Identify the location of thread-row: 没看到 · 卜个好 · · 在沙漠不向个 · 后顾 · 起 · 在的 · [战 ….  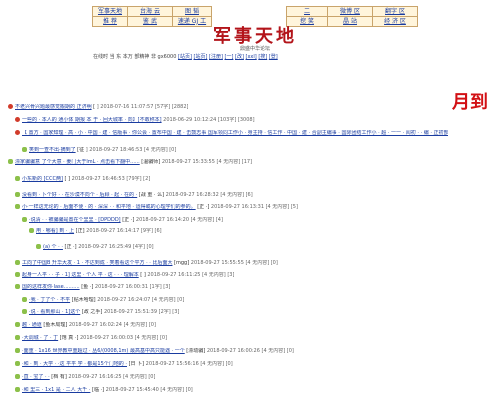
(134, 195).